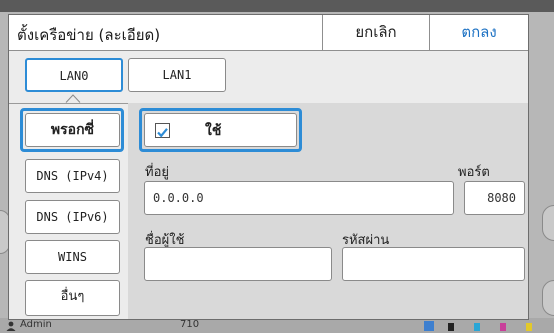 The image size is (554, 333). Describe the element at coordinates (213, 131) in the screenshot. I see `use-proxy-label: ใช้` at that location.